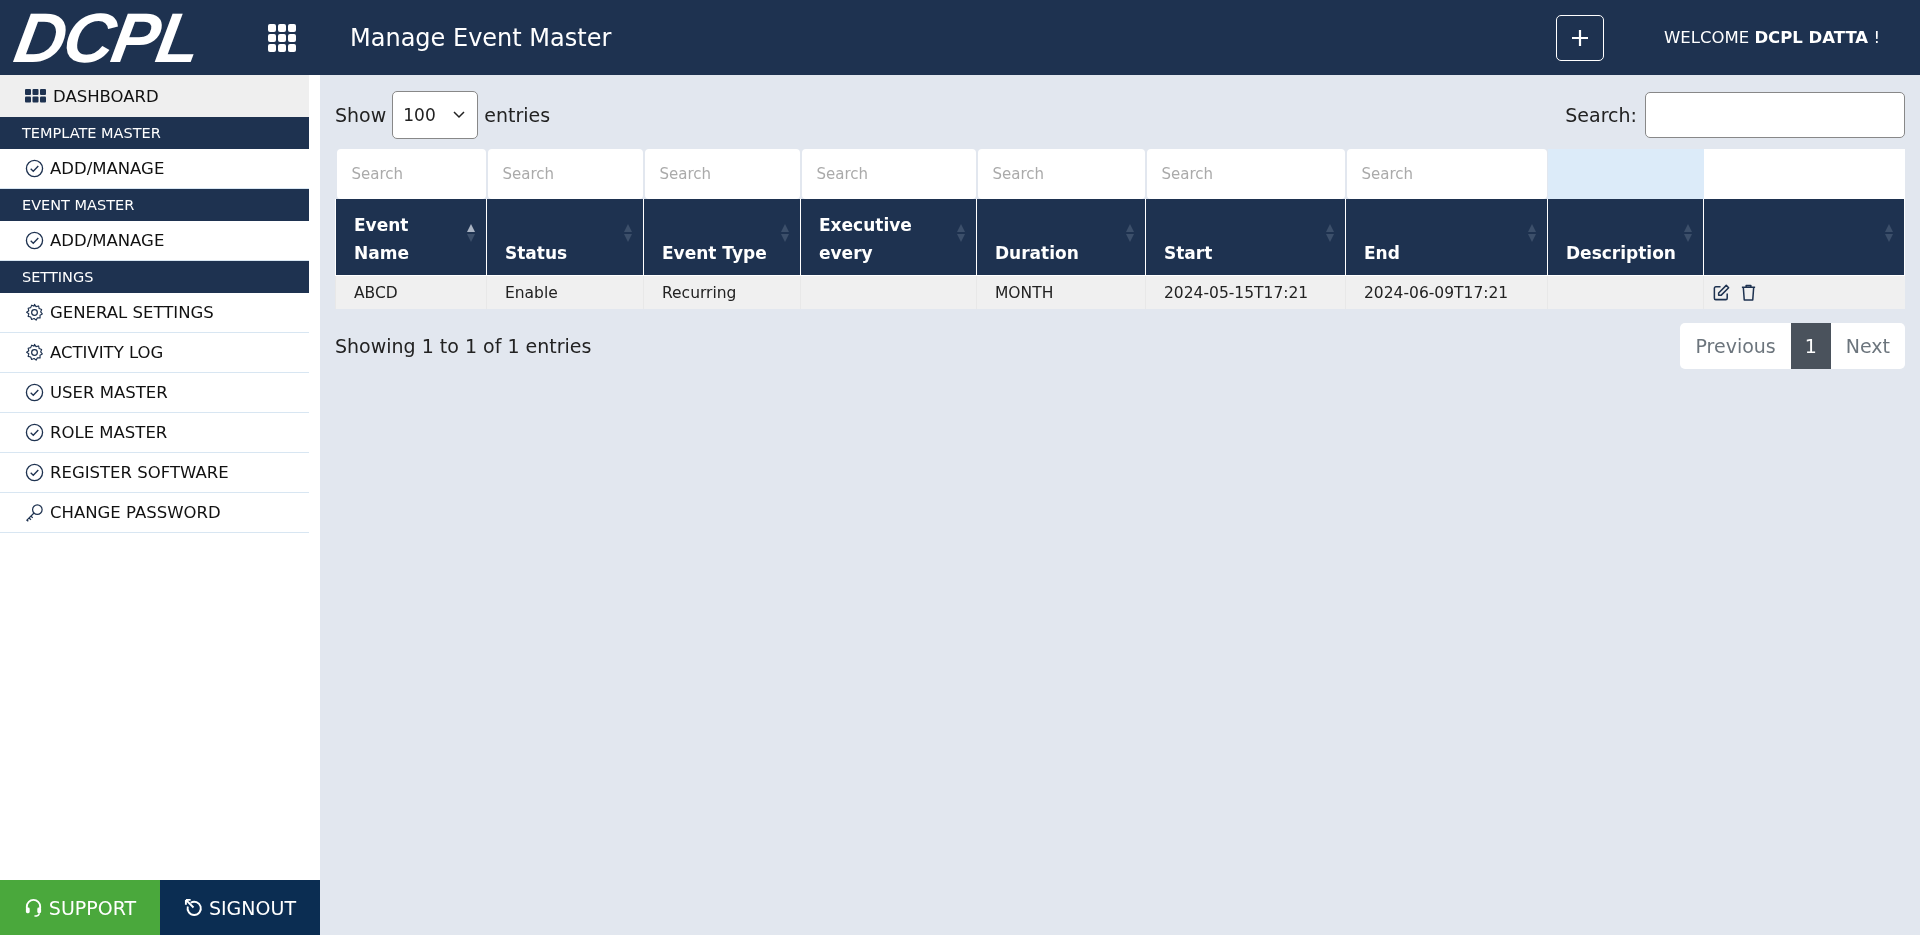 The height and width of the screenshot is (935, 1920). Describe the element at coordinates (1775, 115) in the screenshot. I see `search-field` at that location.